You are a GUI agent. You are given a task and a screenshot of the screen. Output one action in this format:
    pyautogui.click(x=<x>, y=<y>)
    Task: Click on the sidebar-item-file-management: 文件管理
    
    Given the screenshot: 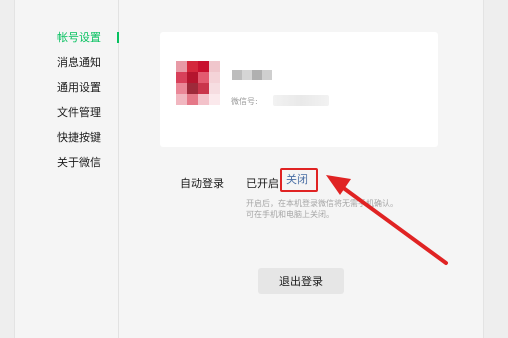 What is the action you would take?
    pyautogui.click(x=79, y=113)
    